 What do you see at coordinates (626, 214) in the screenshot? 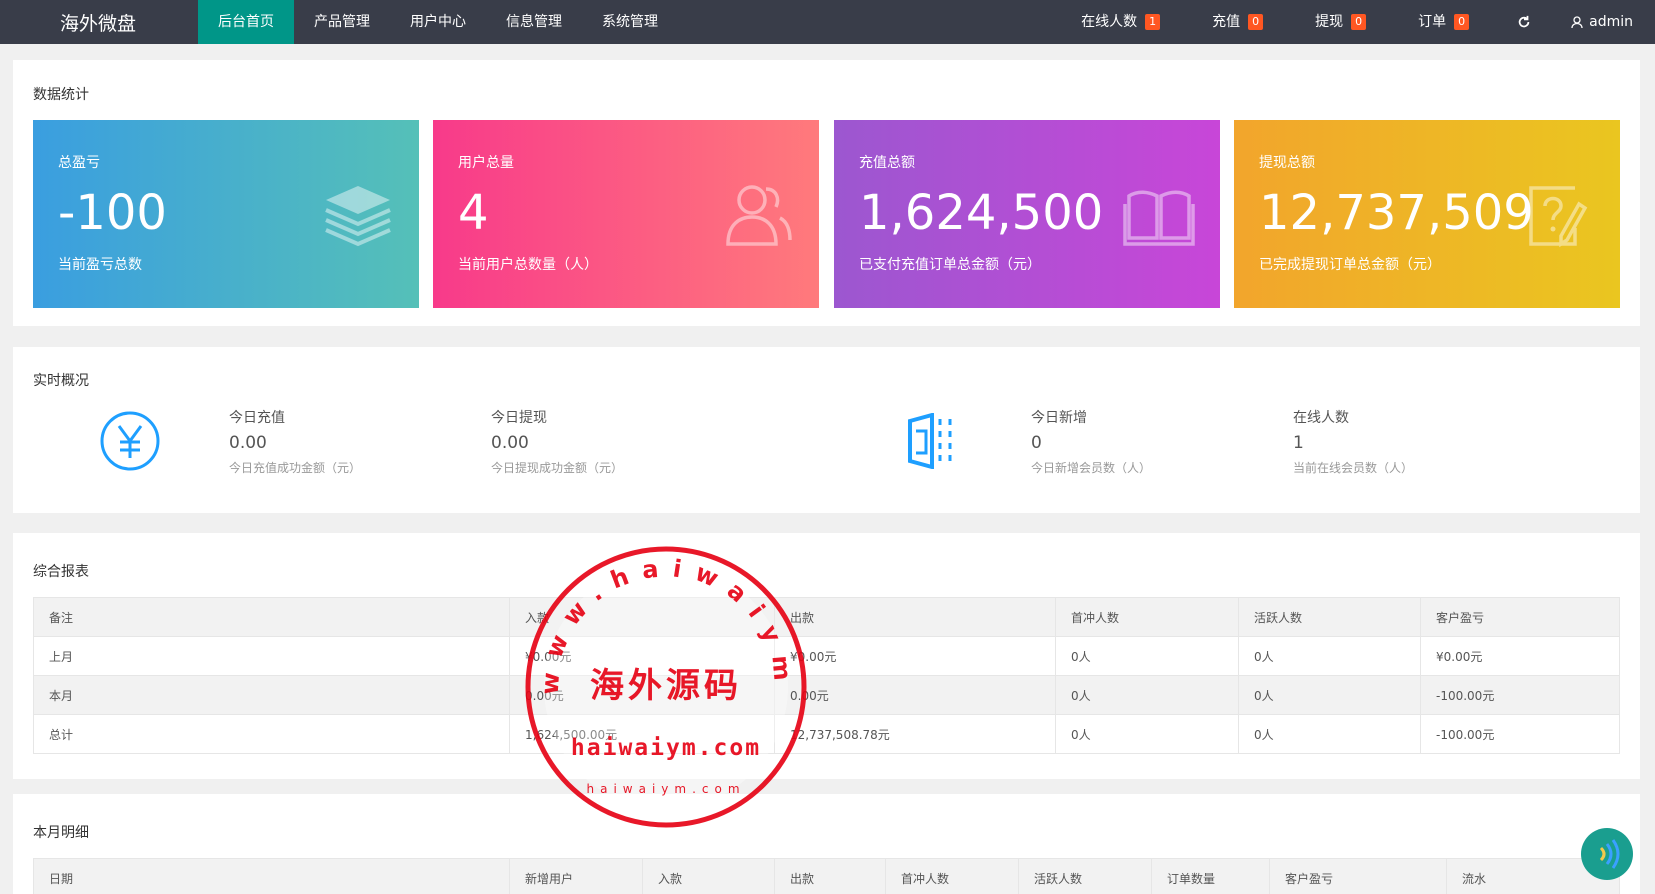
I see `stat-box-users: 用户总量 4 当前用户总数量（人）` at bounding box center [626, 214].